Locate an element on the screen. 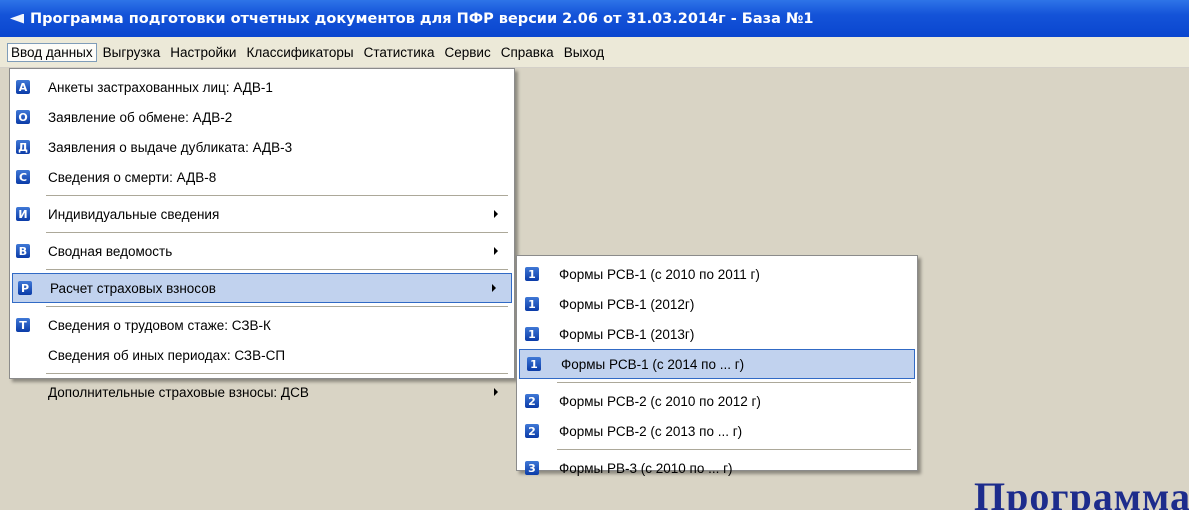  submenu-item-rsv2-2013: 2 Формы РСВ-2 (с 2013 по ... г) is located at coordinates (717, 431).